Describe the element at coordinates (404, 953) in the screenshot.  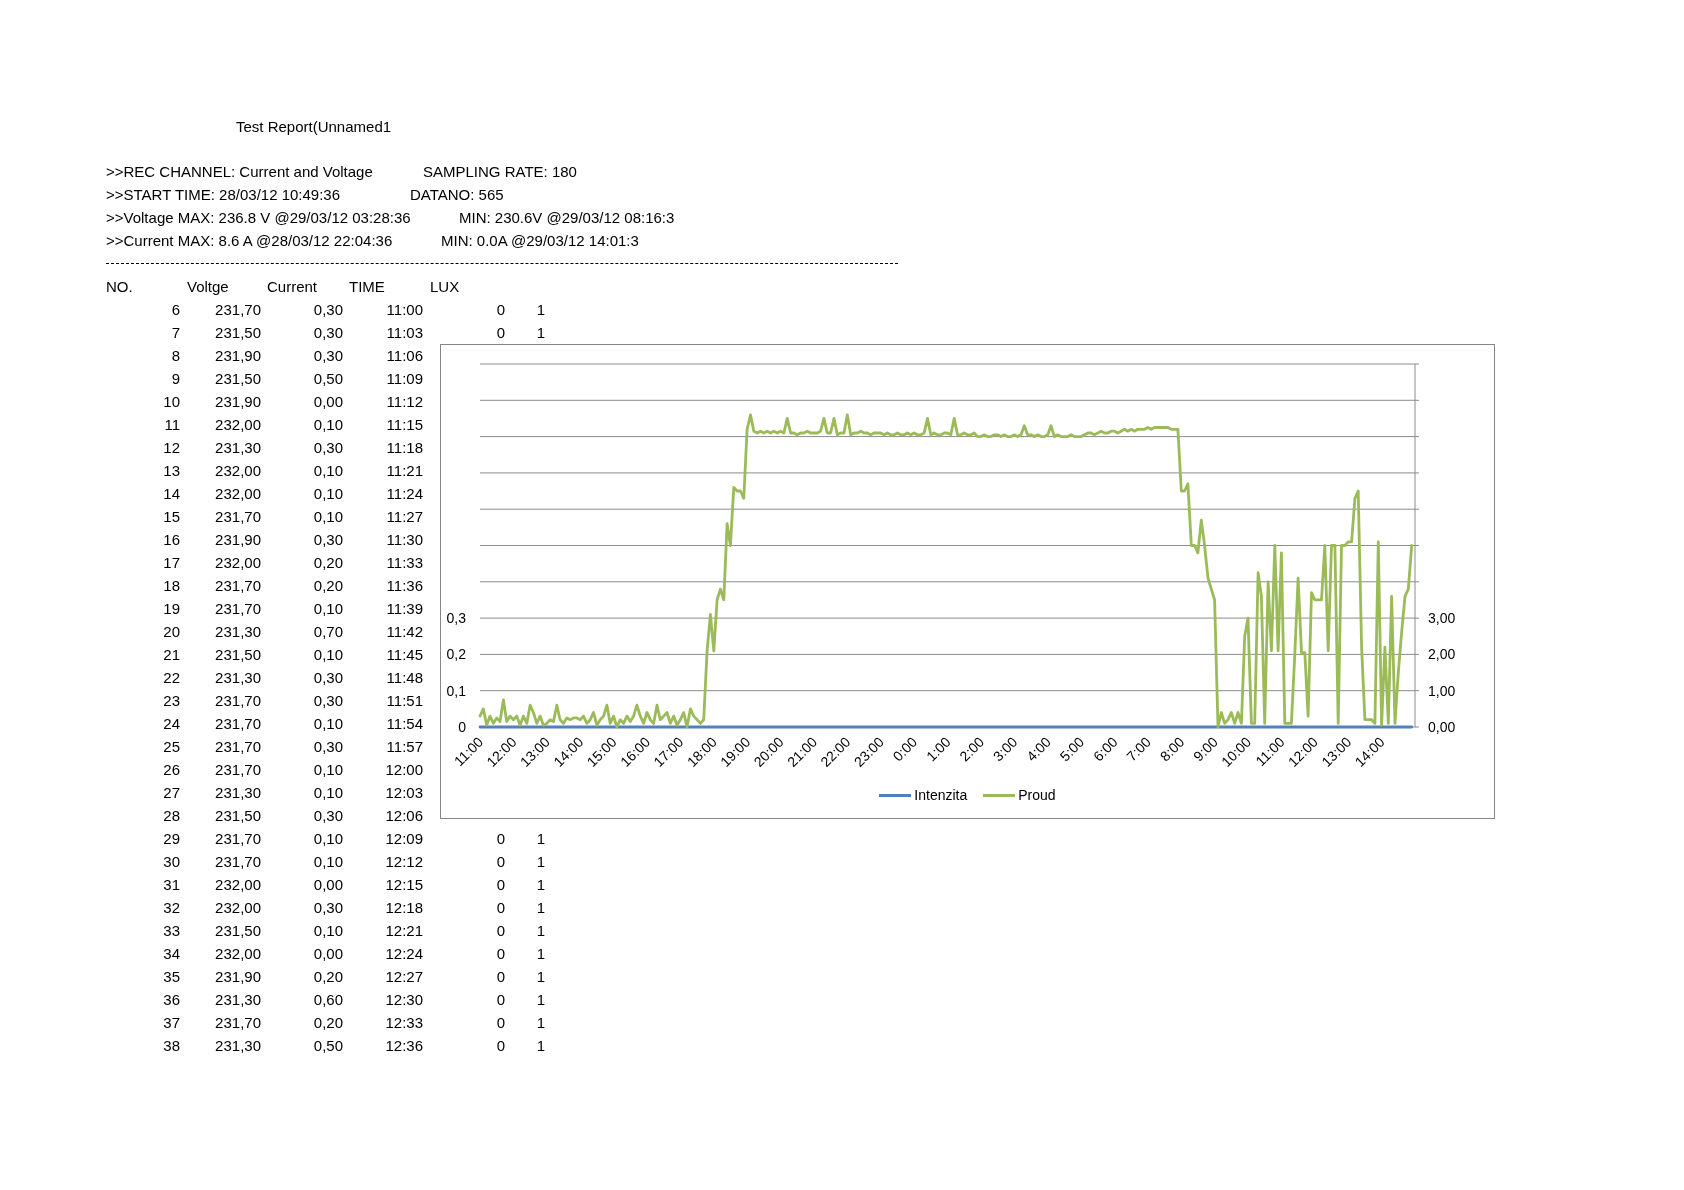
I see `table-cell: 12:24` at that location.